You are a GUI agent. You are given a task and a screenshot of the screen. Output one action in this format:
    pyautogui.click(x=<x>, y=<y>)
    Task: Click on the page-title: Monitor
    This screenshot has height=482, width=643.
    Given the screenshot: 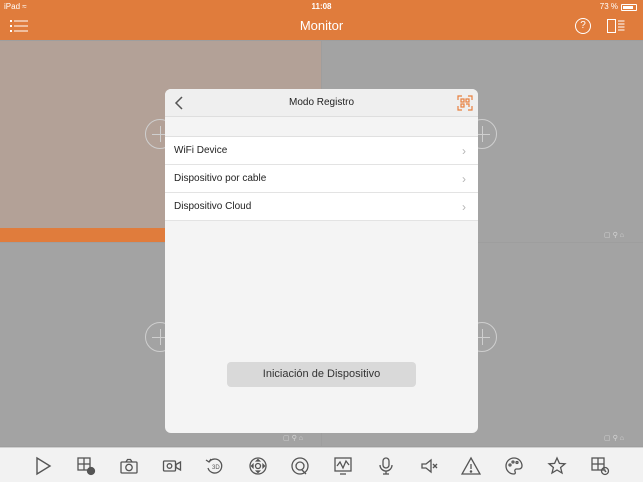 What is the action you would take?
    pyautogui.click(x=321, y=25)
    